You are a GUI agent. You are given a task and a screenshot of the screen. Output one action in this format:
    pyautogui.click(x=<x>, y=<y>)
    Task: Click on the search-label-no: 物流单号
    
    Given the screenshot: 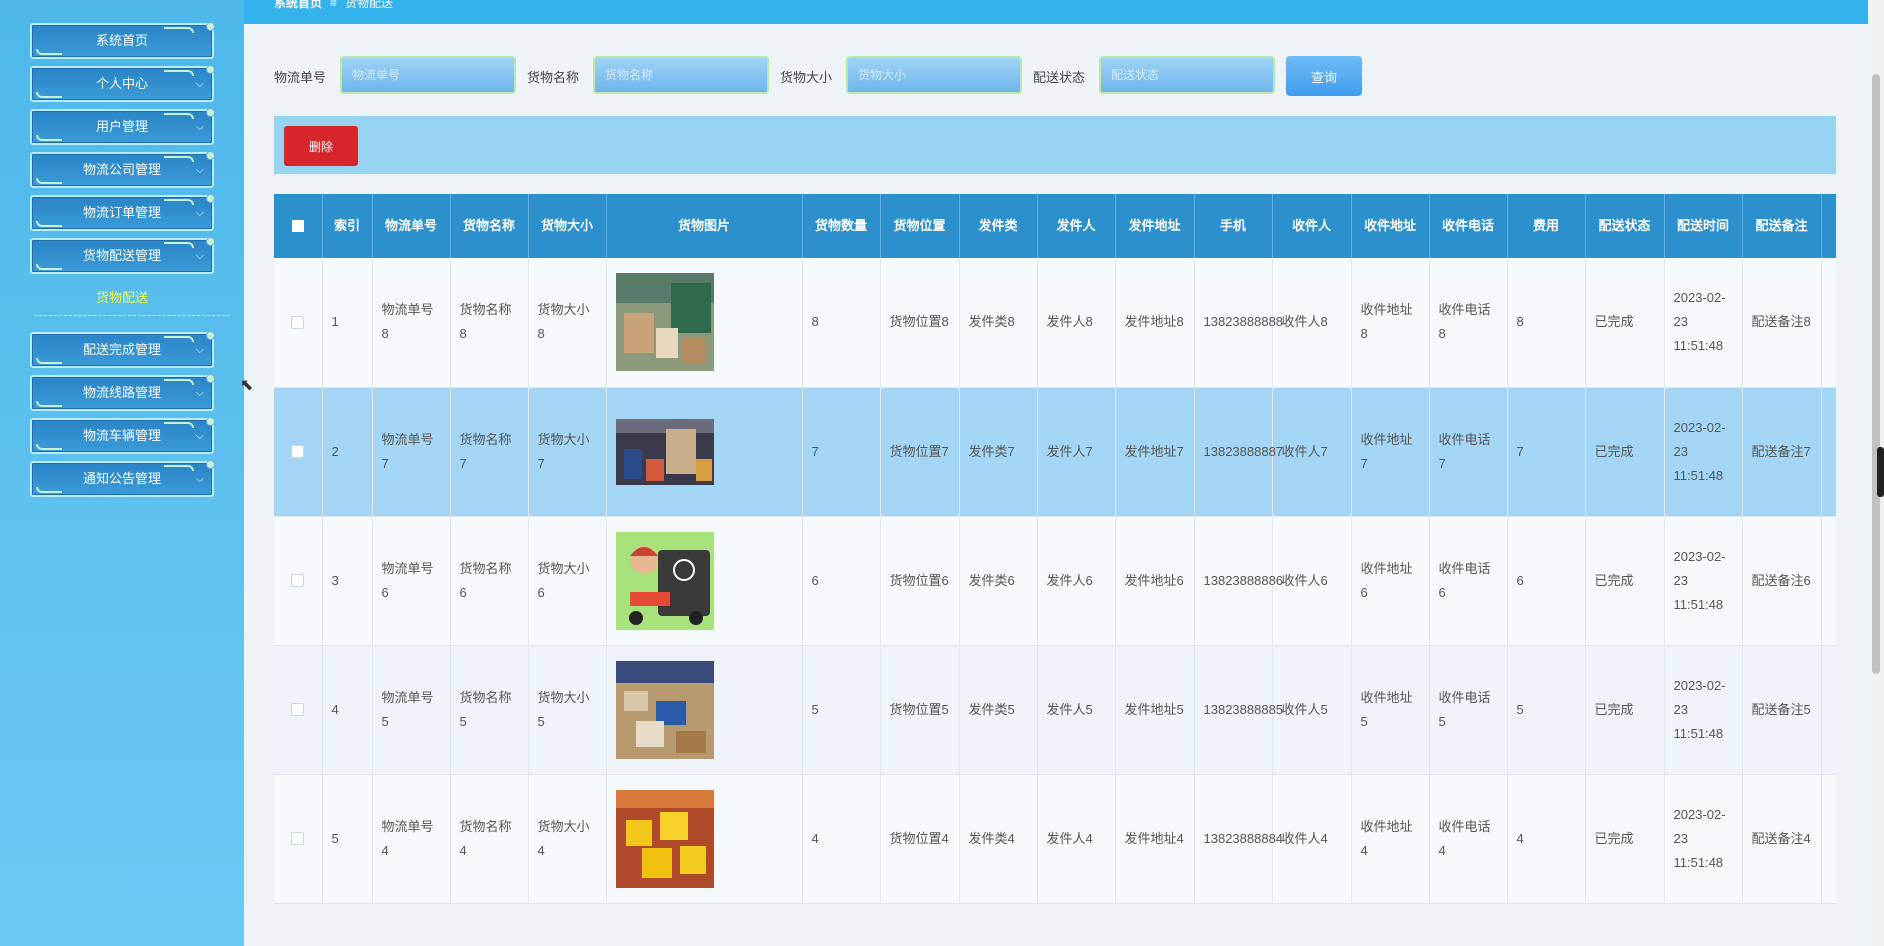 What is the action you would take?
    pyautogui.click(x=300, y=77)
    